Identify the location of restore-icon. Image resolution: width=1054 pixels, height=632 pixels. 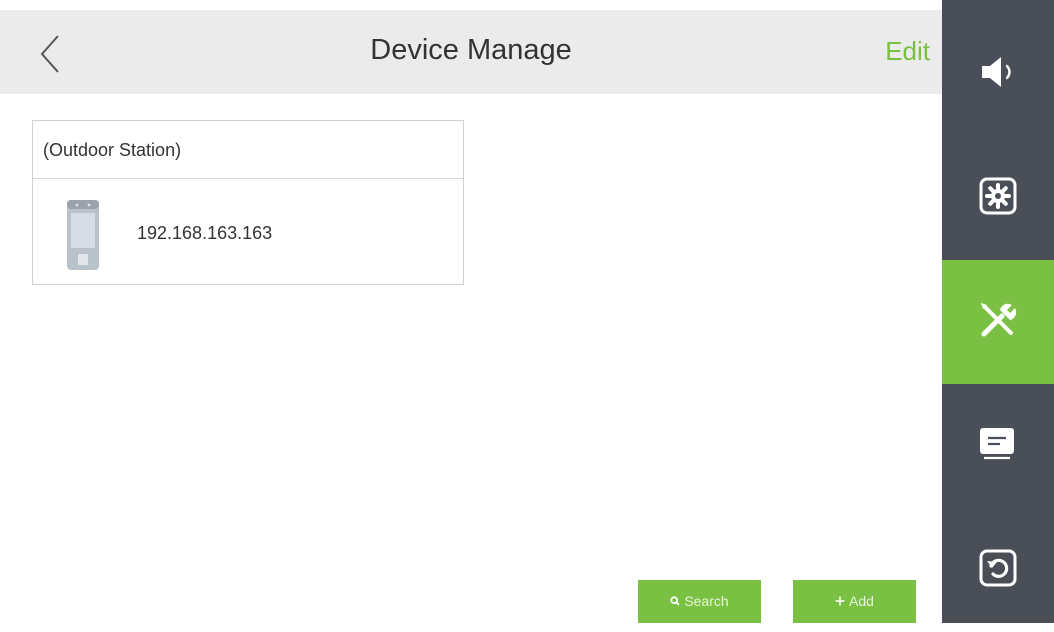
(998, 568).